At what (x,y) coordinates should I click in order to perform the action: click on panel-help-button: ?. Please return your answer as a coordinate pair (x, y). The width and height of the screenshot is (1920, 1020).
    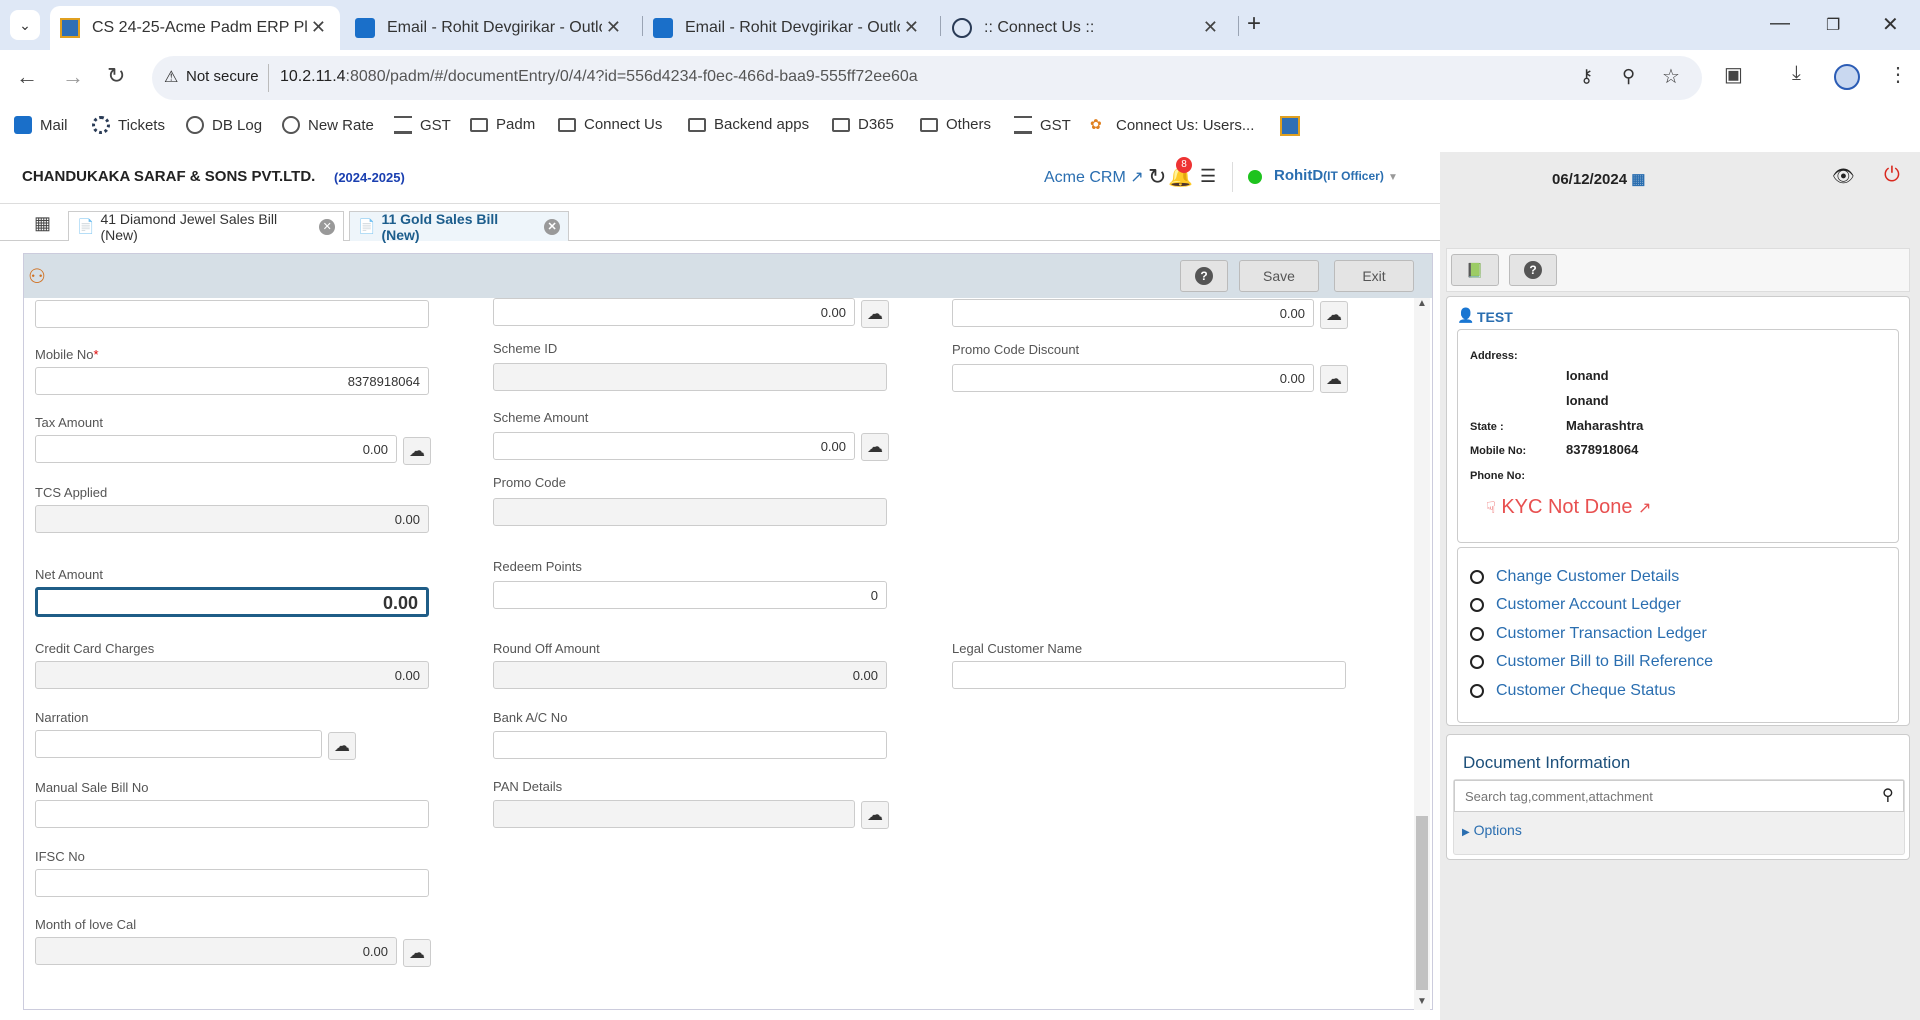
    Looking at the image, I should click on (1533, 270).